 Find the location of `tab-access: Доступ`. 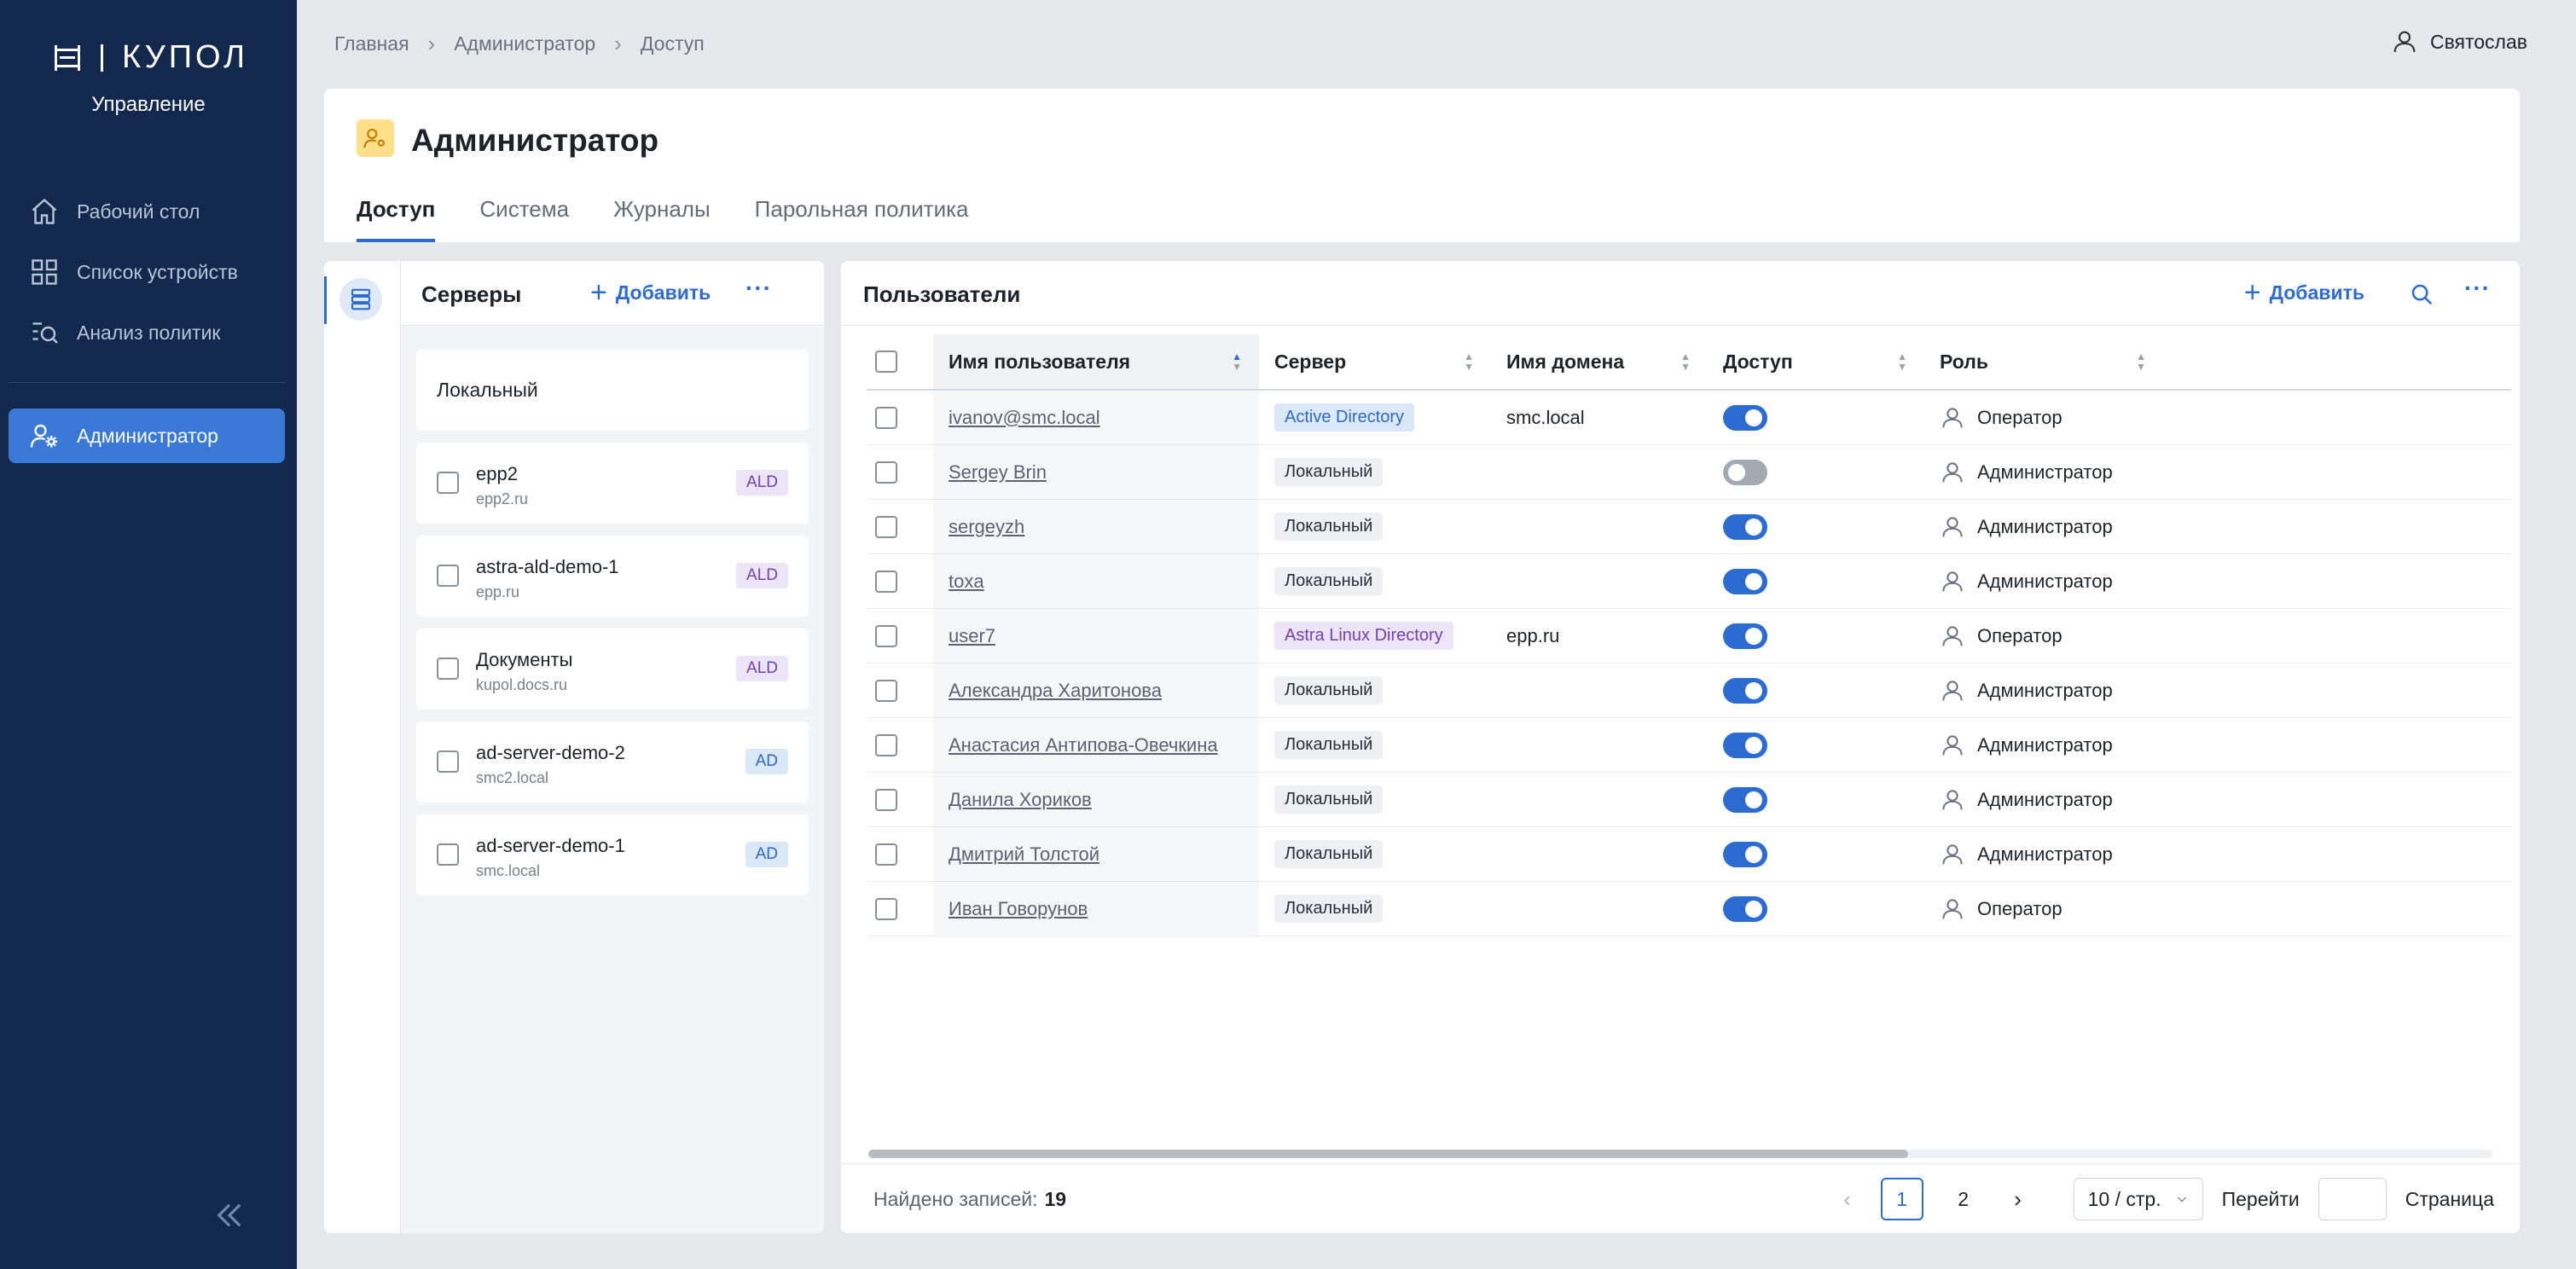

tab-access: Доступ is located at coordinates (396, 219).